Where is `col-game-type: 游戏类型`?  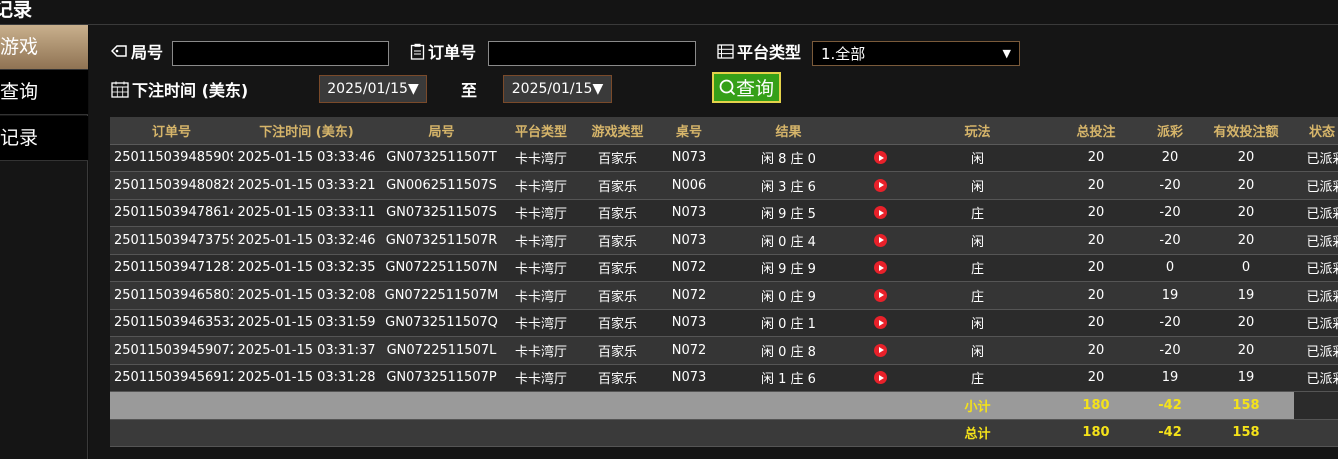 col-game-type: 游戏类型 is located at coordinates (617, 131).